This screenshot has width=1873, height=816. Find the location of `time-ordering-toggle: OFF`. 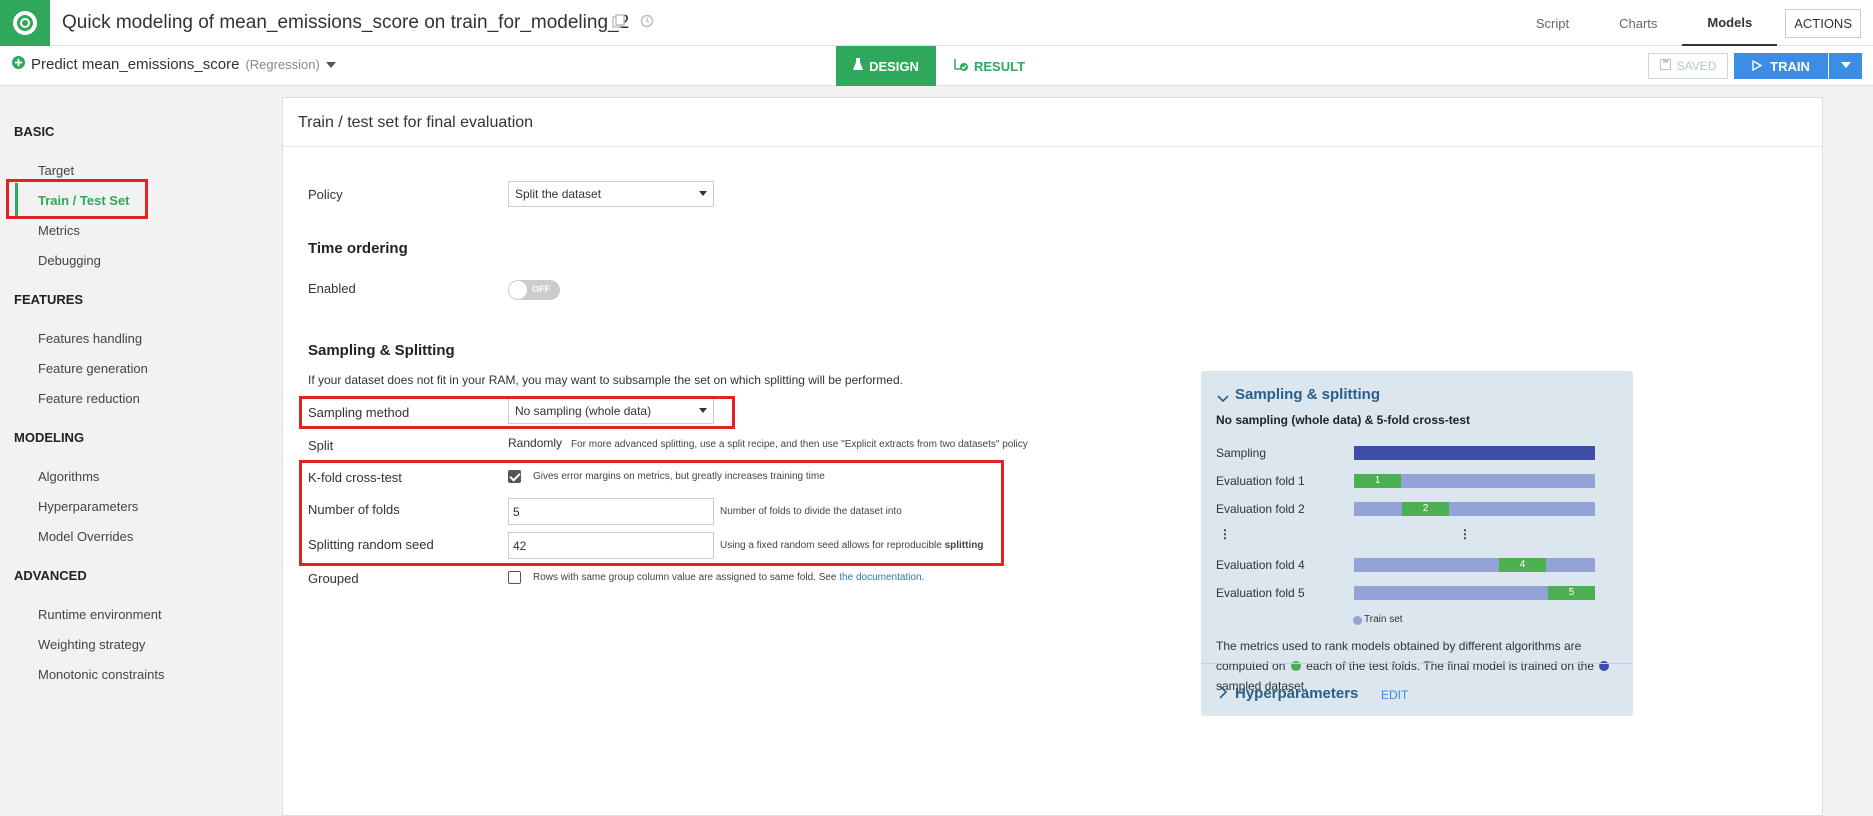

time-ordering-toggle: OFF is located at coordinates (534, 290).